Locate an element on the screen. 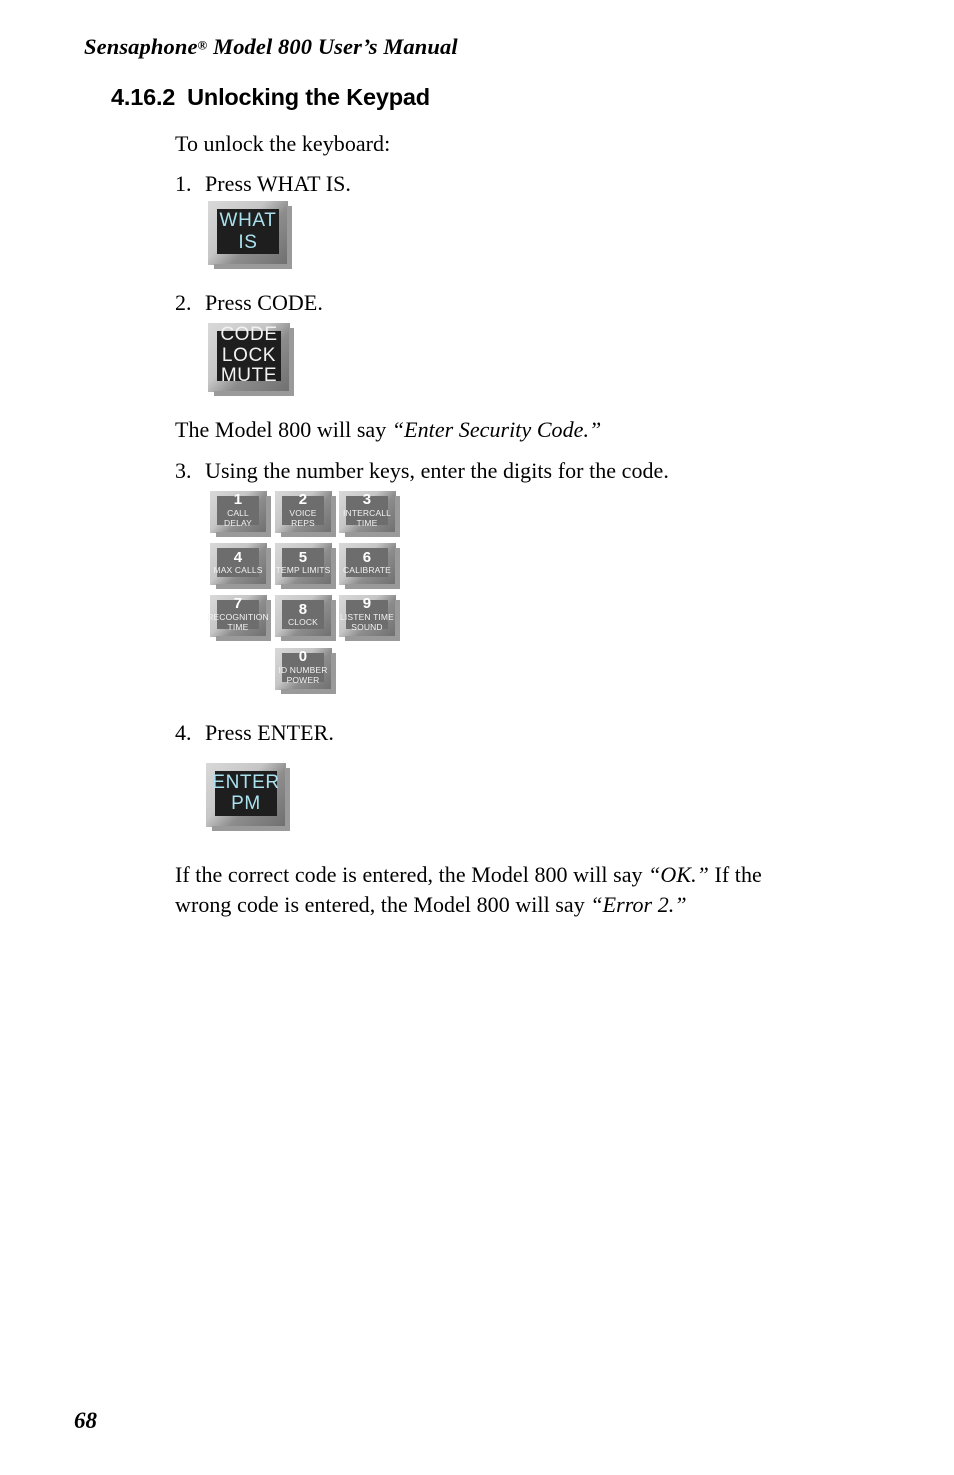  keypad-key-6: 6 CALIBRATE is located at coordinates (369, 566).